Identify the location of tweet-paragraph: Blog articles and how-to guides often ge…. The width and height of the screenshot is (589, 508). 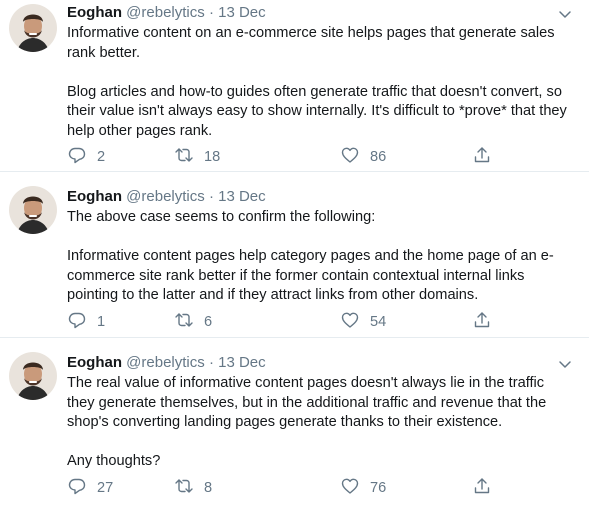
(319, 111).